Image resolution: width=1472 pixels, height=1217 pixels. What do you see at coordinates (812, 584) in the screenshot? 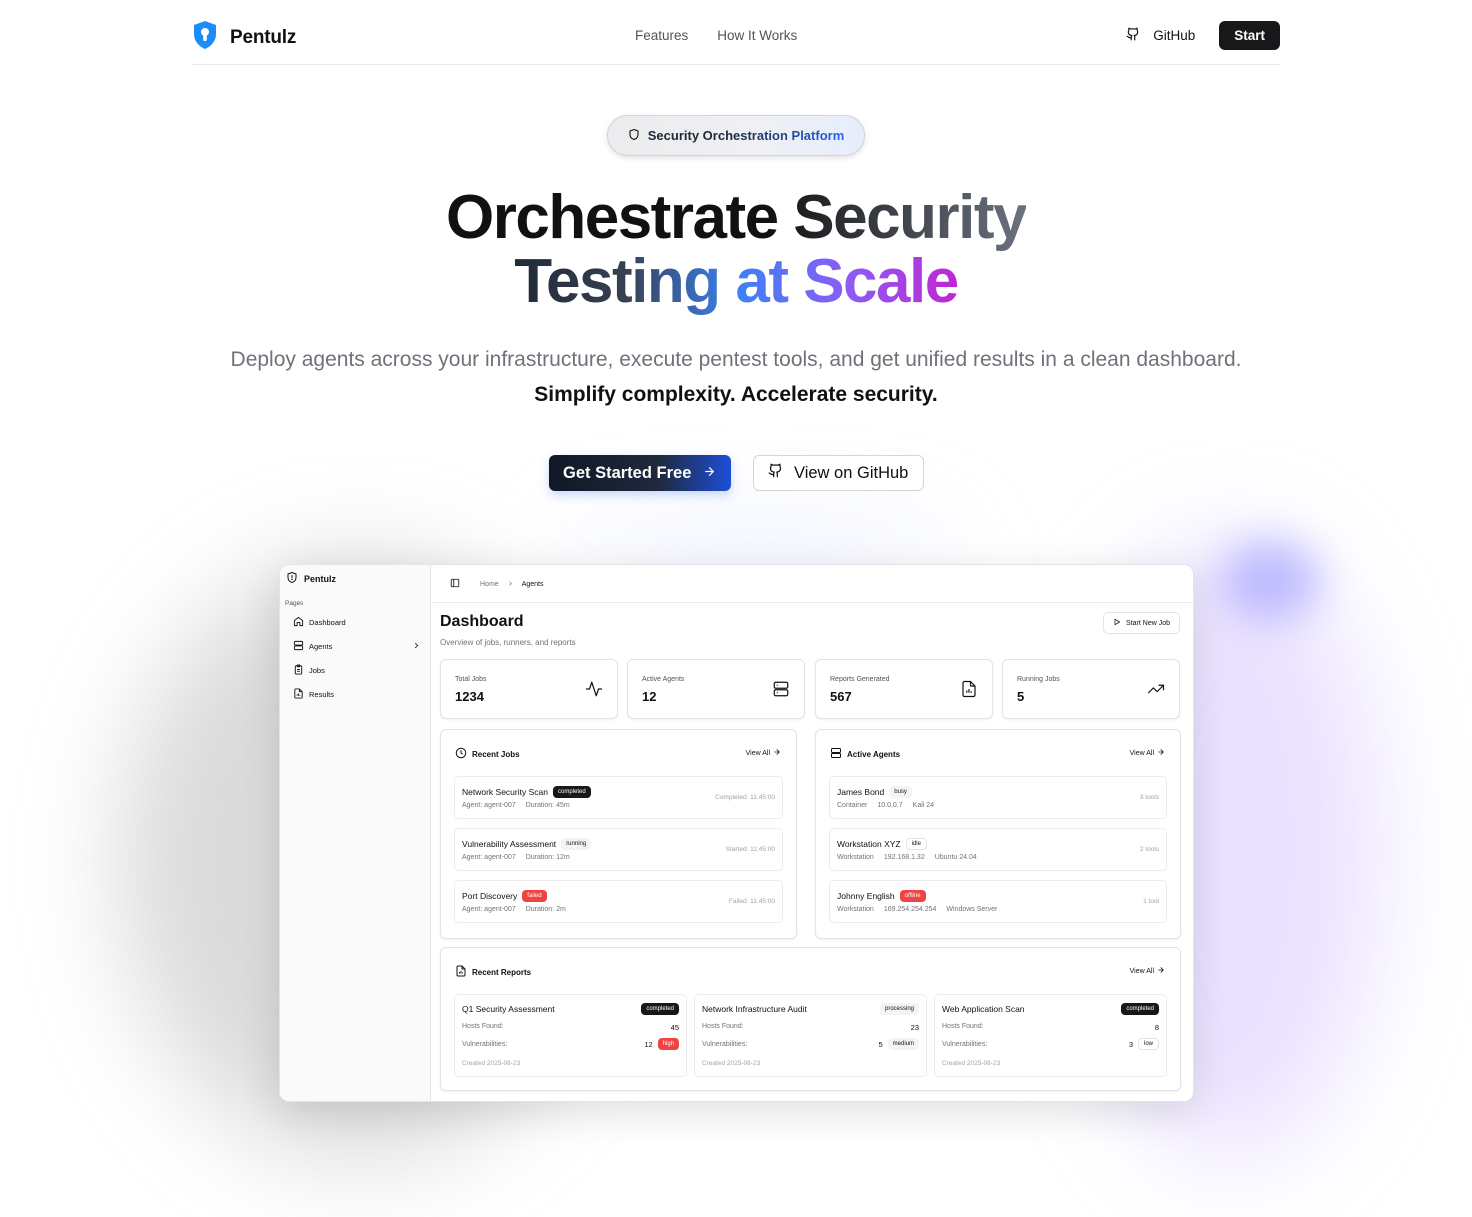
I see `app-topbar: Home Agents` at bounding box center [812, 584].